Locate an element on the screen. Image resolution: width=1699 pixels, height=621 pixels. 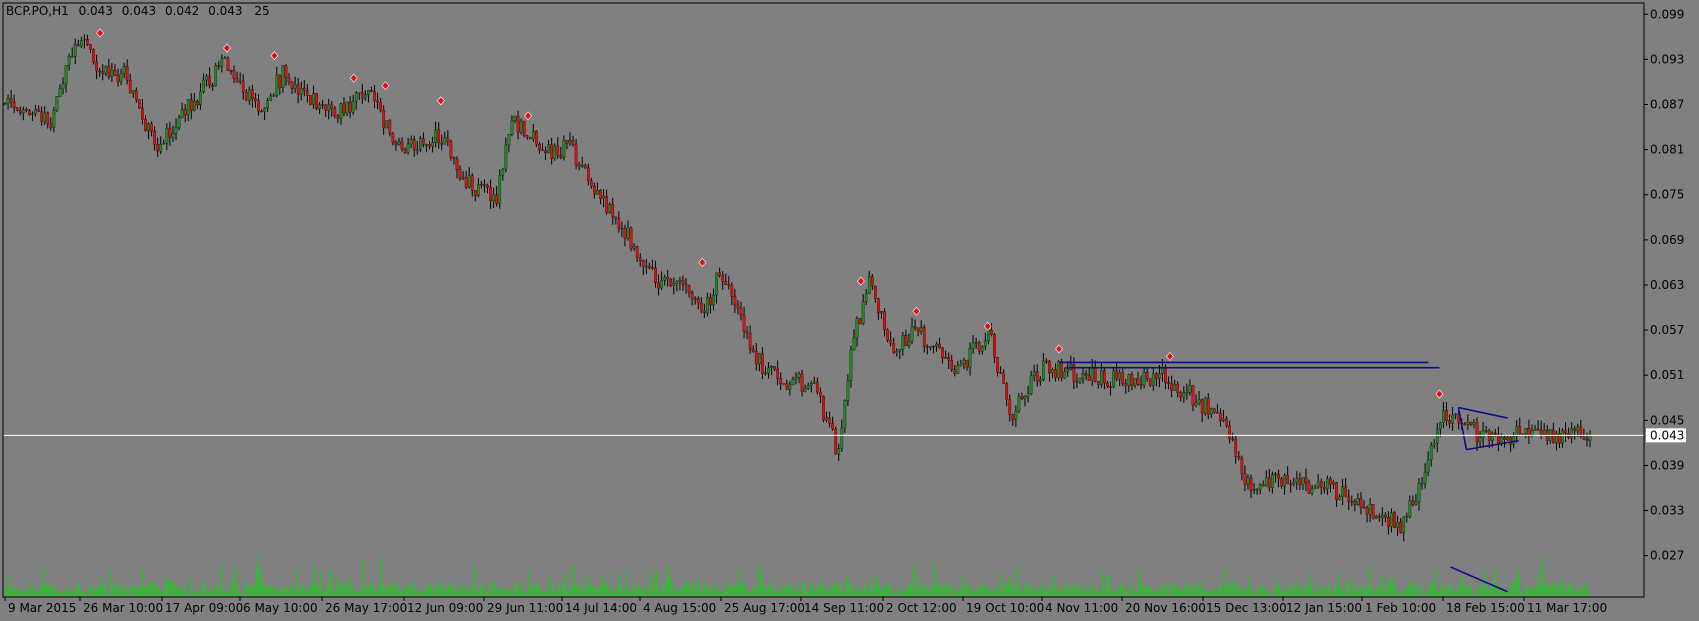
current-price-label: 0.043 is located at coordinates (1667, 435).